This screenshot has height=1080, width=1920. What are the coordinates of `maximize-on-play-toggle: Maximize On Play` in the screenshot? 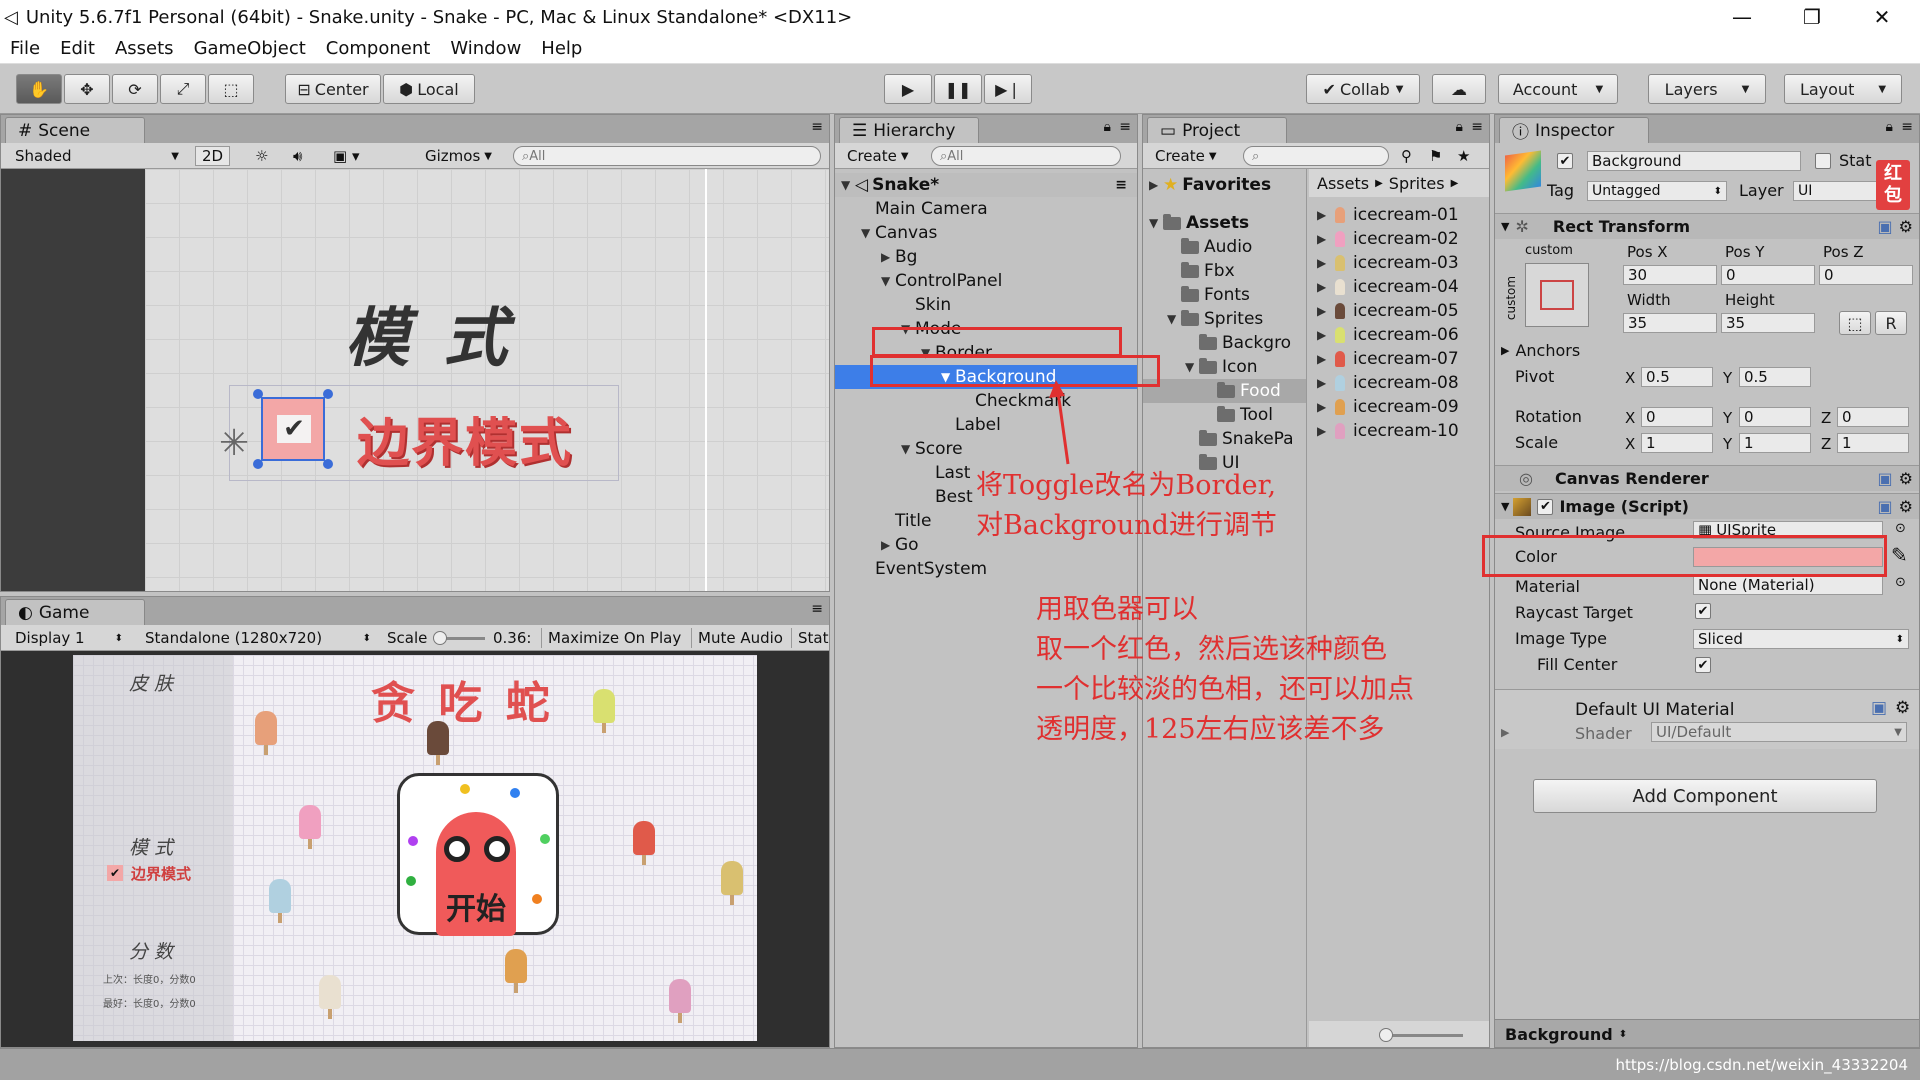 It's located at (614, 638).